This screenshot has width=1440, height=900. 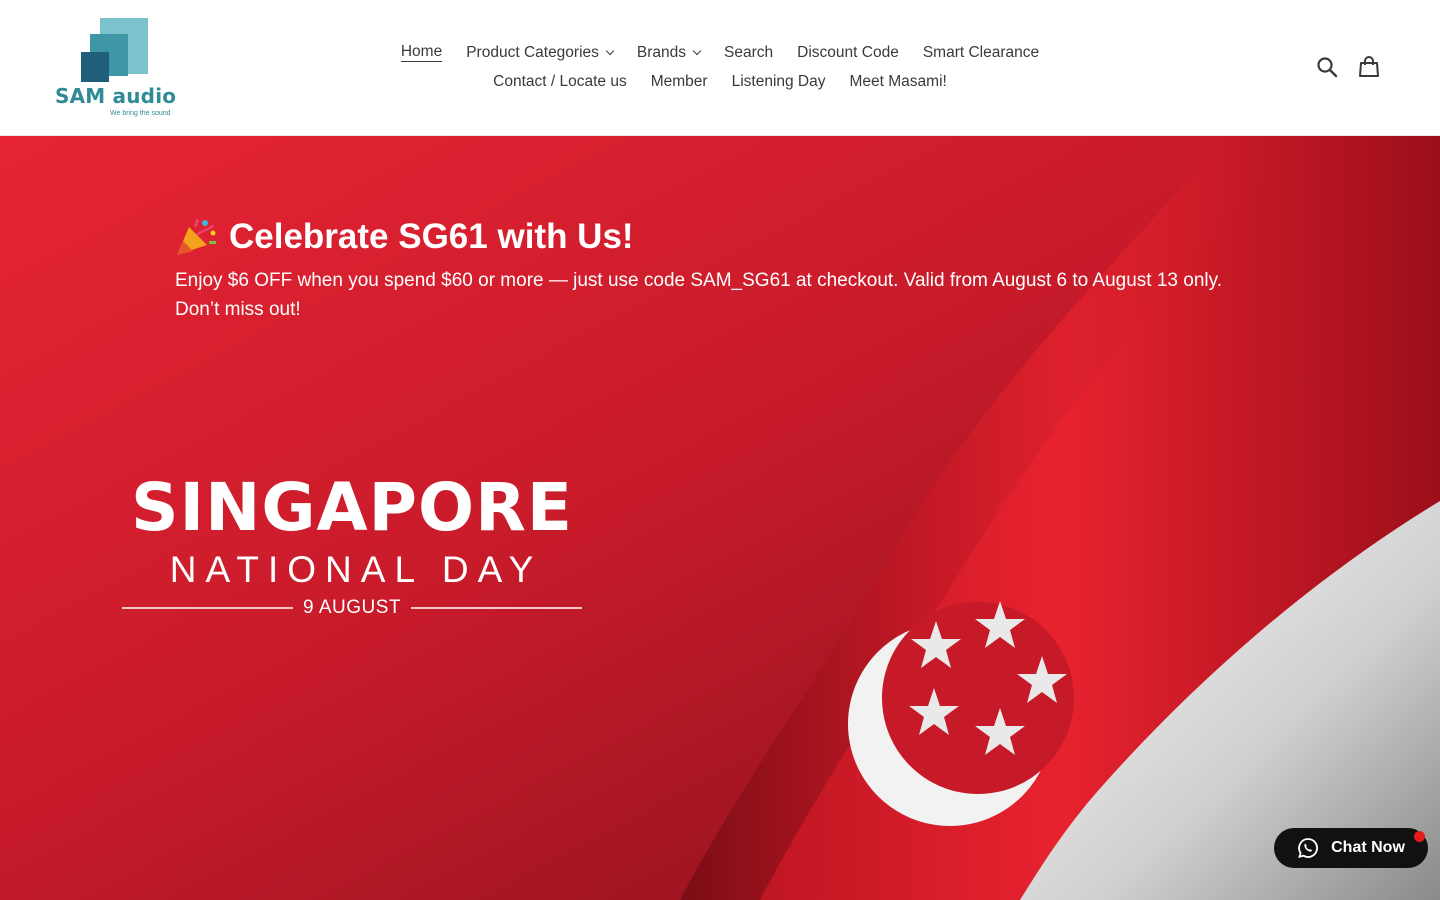 What do you see at coordinates (1327, 67) in the screenshot?
I see `search-icon` at bounding box center [1327, 67].